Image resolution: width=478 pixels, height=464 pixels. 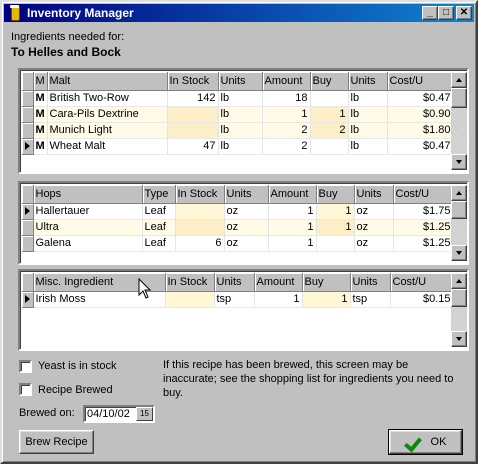 What do you see at coordinates (107, 81) in the screenshot?
I see `column-header: Malt` at bounding box center [107, 81].